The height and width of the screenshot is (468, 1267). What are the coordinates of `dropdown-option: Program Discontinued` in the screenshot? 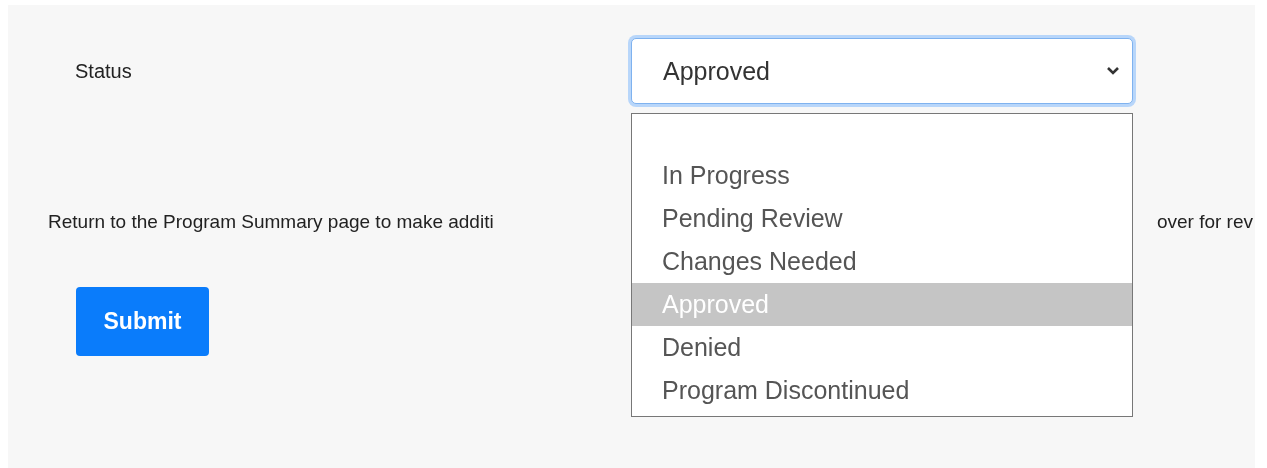 It's located at (882, 390).